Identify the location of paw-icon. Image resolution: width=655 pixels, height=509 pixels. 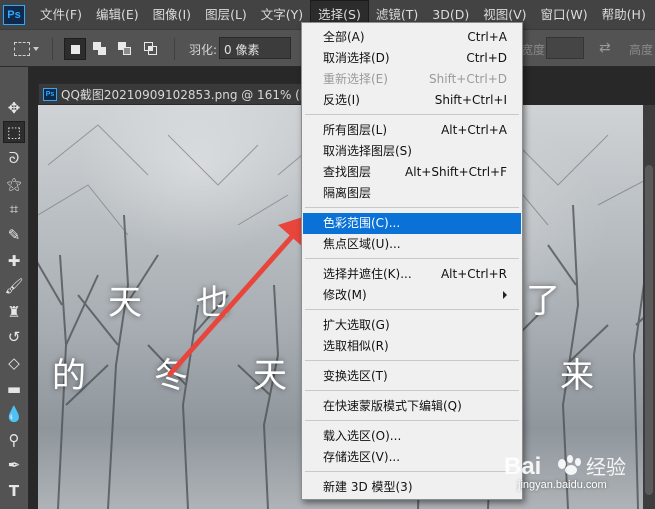
(569, 465).